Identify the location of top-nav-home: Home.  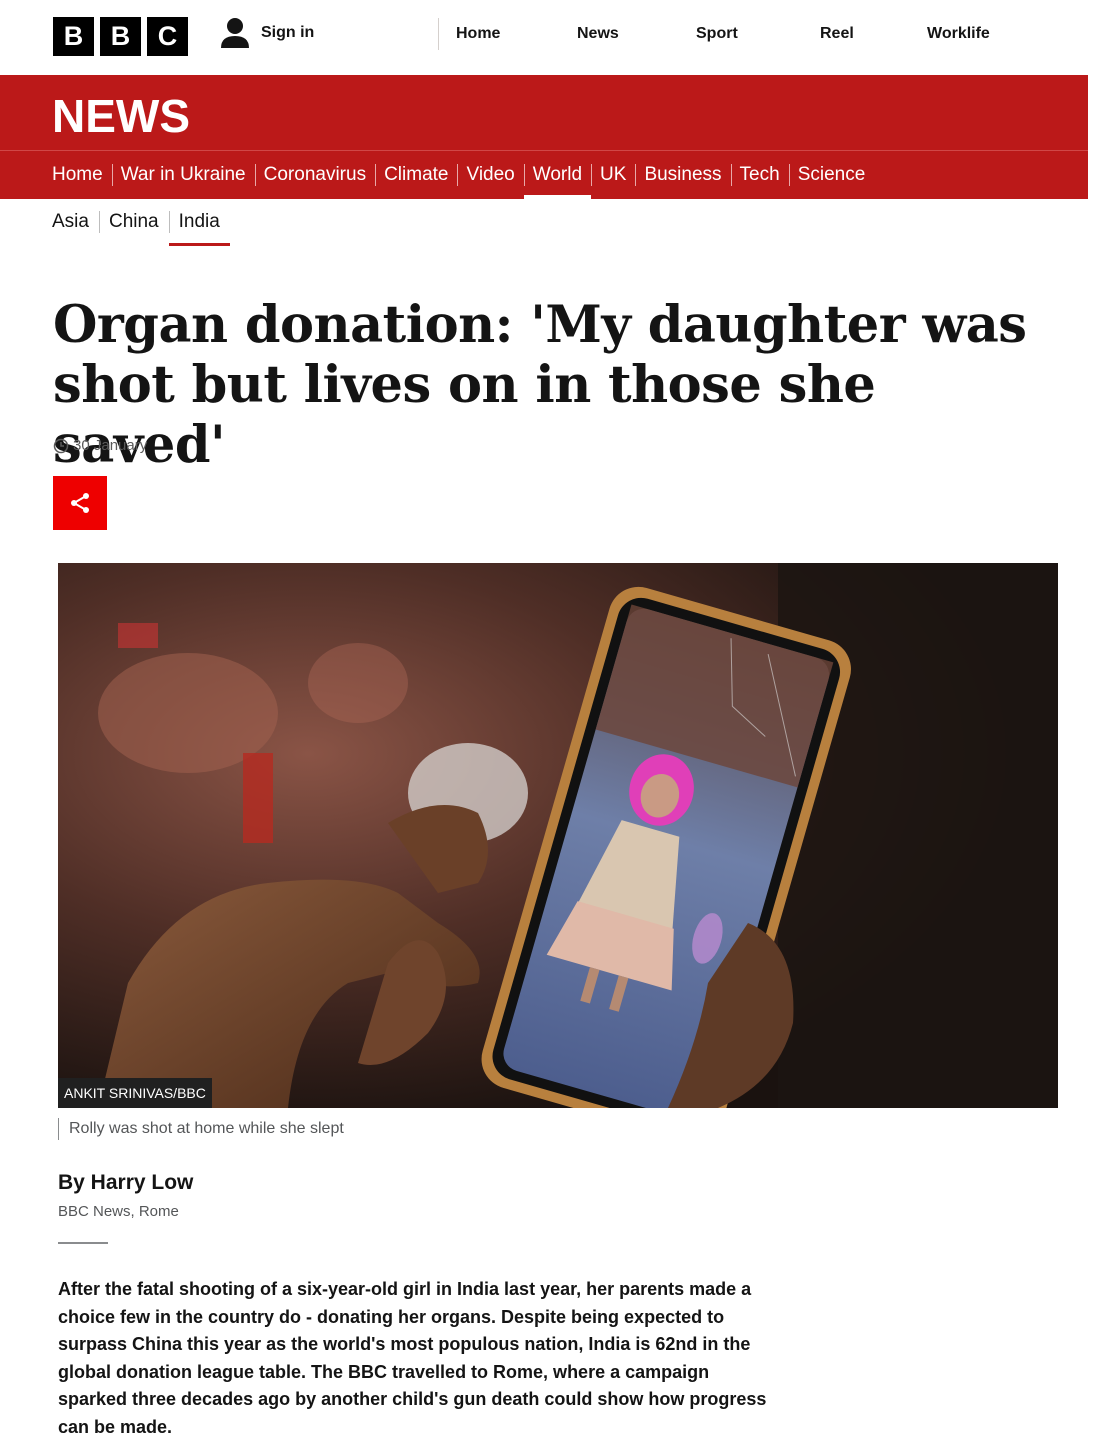
(478, 34).